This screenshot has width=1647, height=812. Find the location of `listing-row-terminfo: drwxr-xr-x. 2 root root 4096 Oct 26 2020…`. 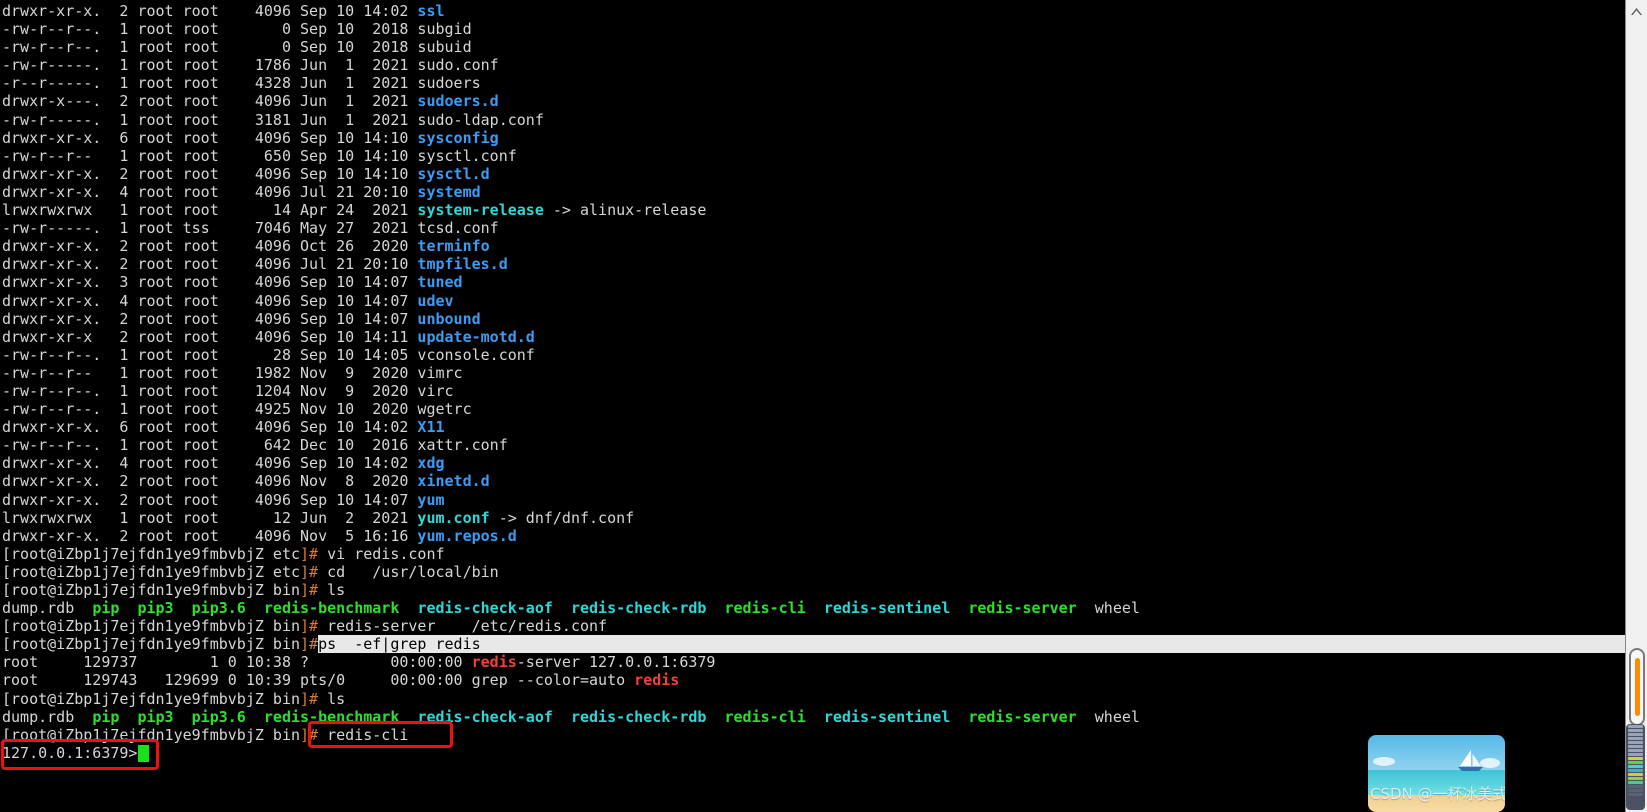

listing-row-terminfo: drwxr-xr-x. 2 root root 4096 Oct 26 2020… is located at coordinates (246, 246).